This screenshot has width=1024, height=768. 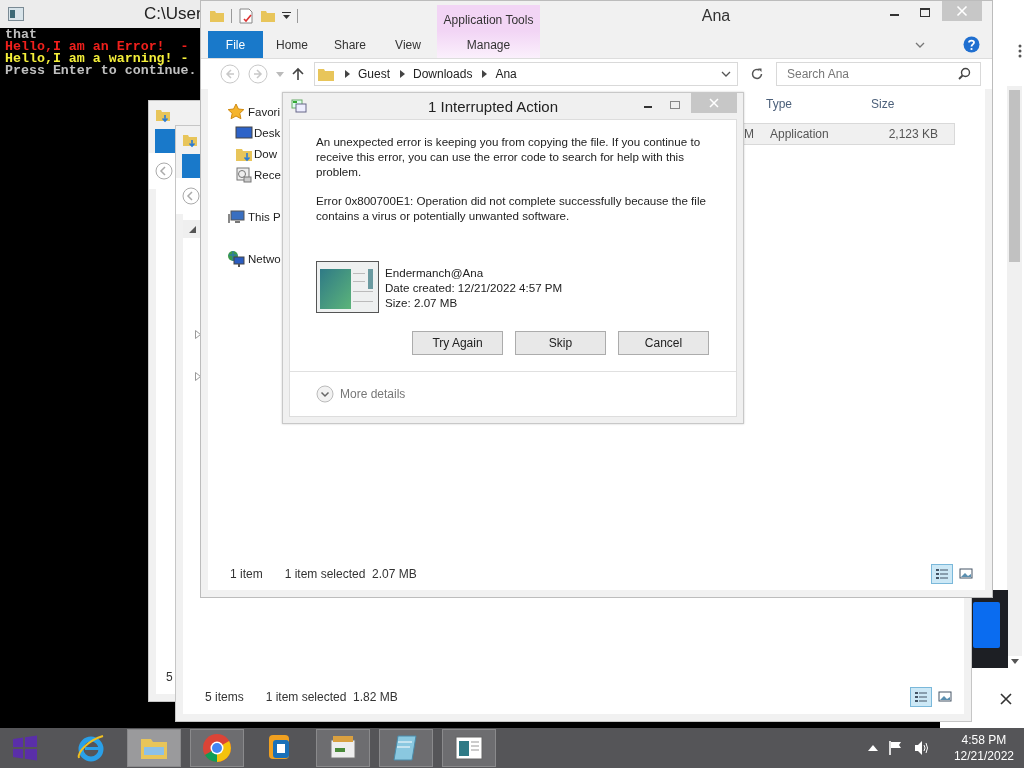 What do you see at coordinates (236, 216) in the screenshot?
I see `pc-icon` at bounding box center [236, 216].